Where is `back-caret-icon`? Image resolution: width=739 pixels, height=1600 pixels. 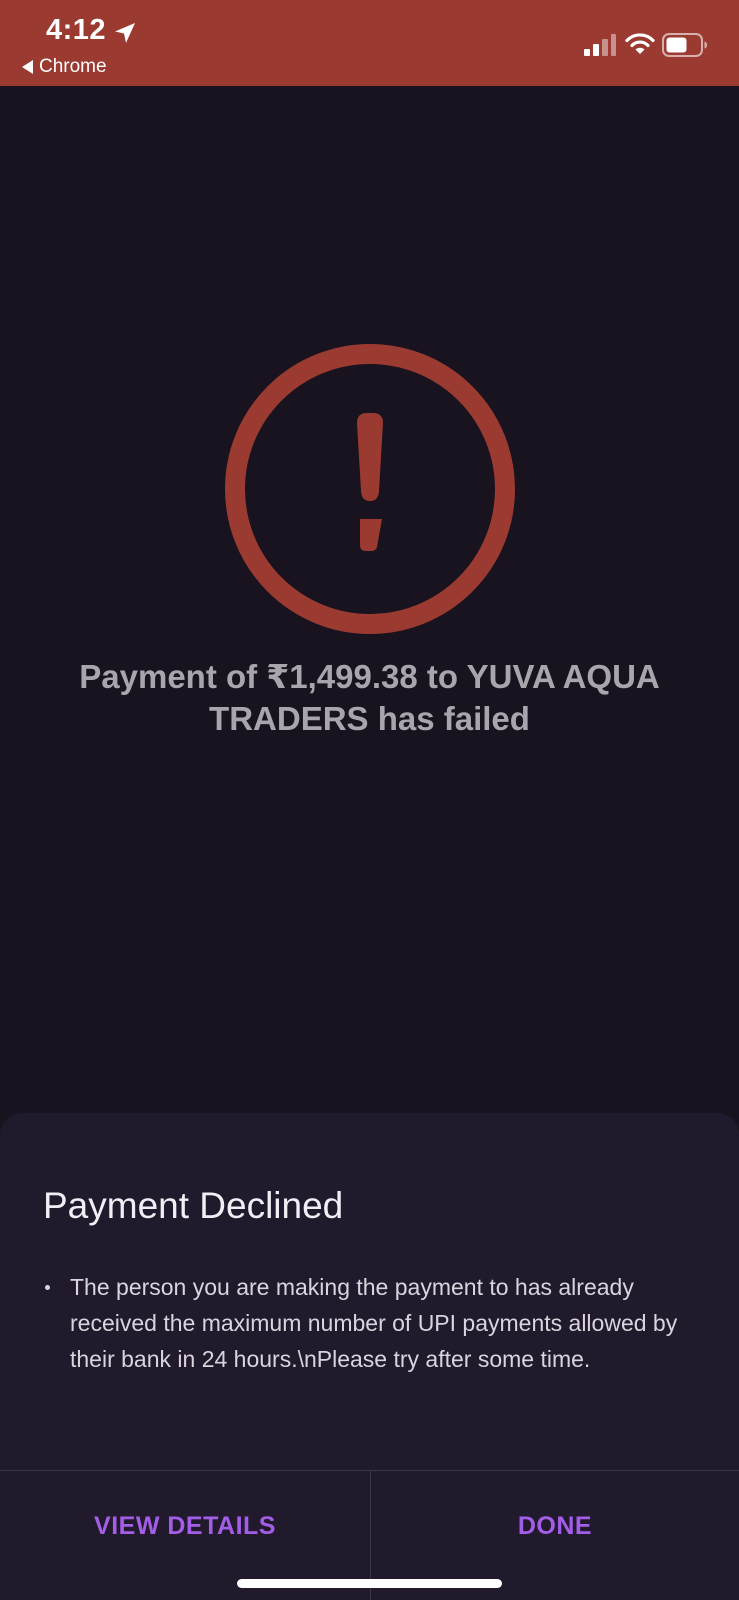 back-caret-icon is located at coordinates (27, 67).